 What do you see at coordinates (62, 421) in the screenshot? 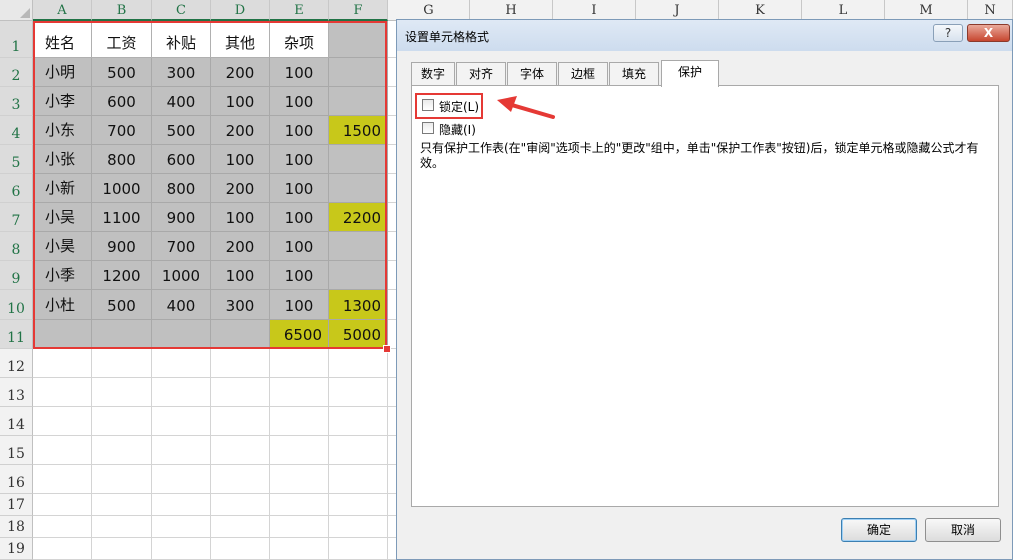
I see `cell-a14` at bounding box center [62, 421].